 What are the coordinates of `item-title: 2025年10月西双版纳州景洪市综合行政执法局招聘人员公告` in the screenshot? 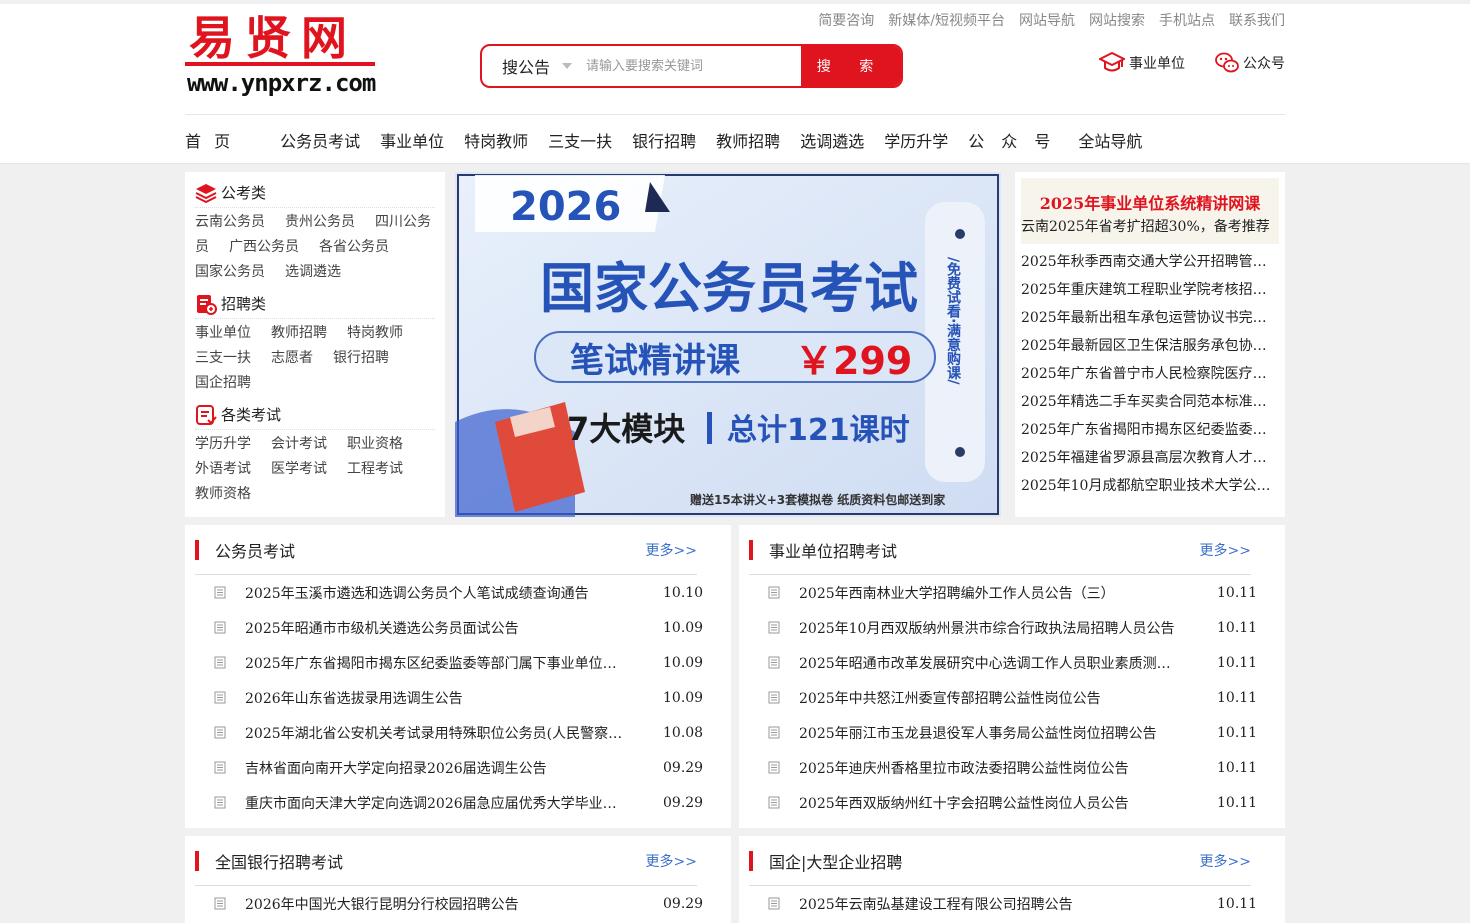 It's located at (1008, 628).